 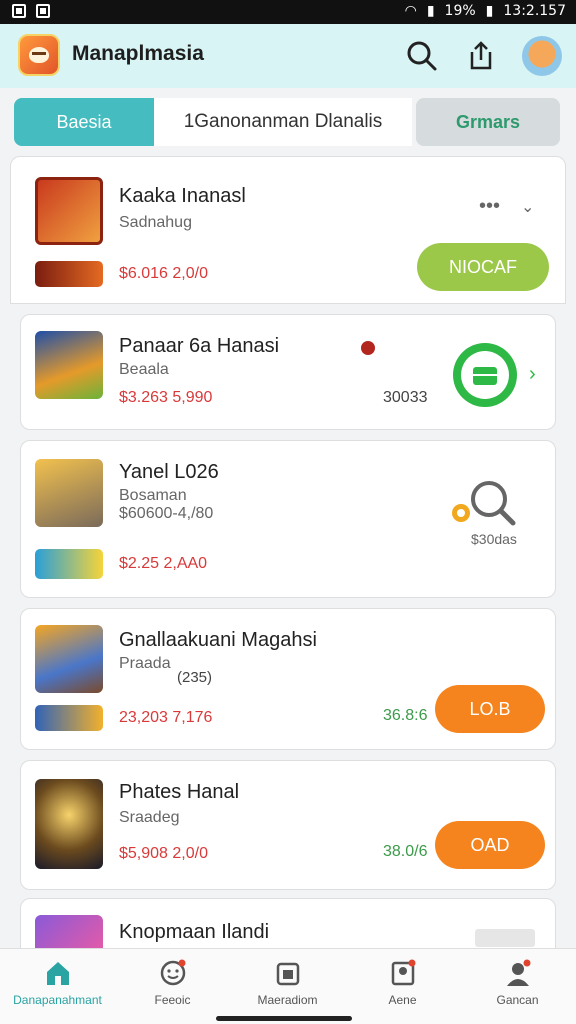 What do you see at coordinates (179, 792) in the screenshot?
I see `card-title: Phates Hanal` at bounding box center [179, 792].